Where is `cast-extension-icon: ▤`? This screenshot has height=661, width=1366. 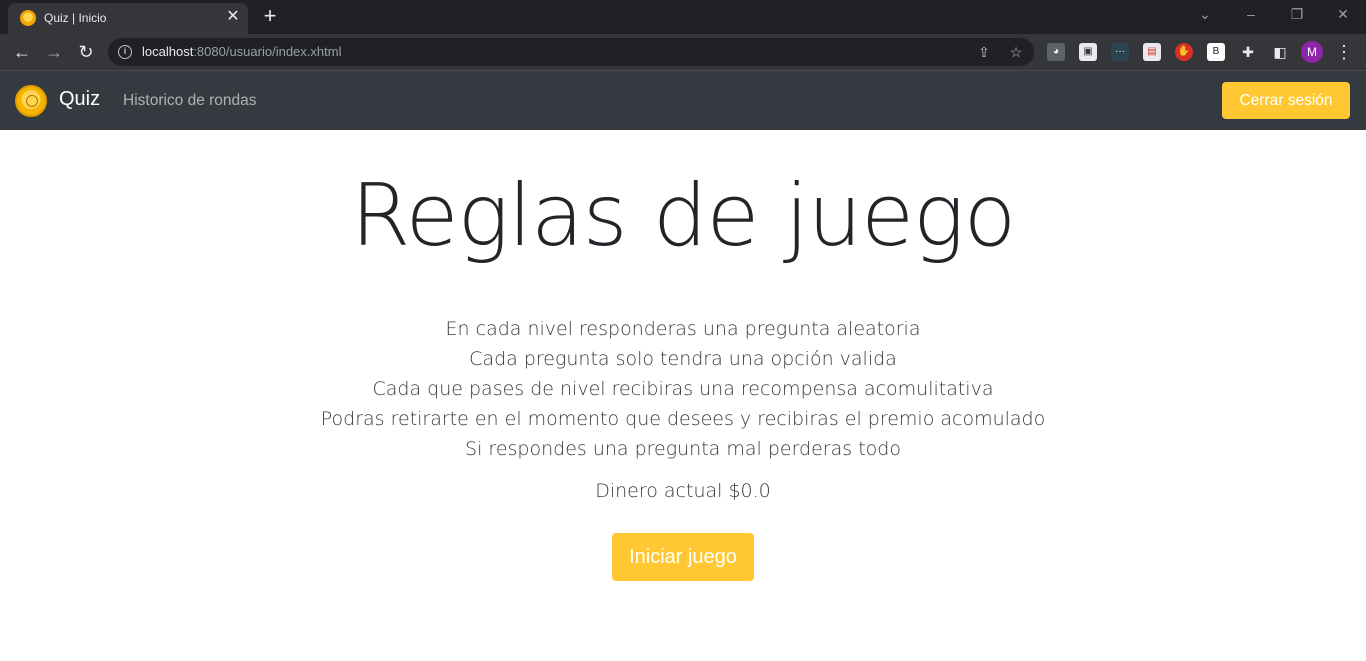
cast-extension-icon: ▤ is located at coordinates (1152, 52).